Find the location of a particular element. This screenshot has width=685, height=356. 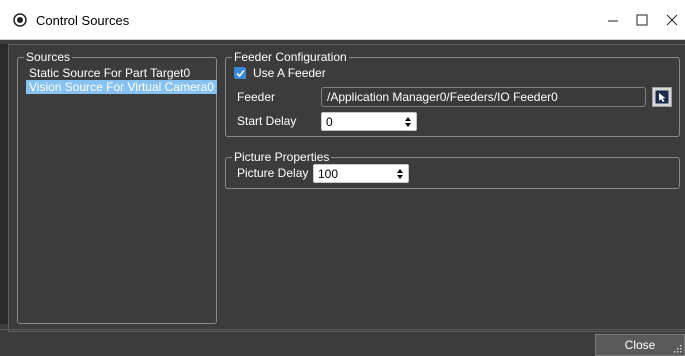

check-icon is located at coordinates (240, 73).